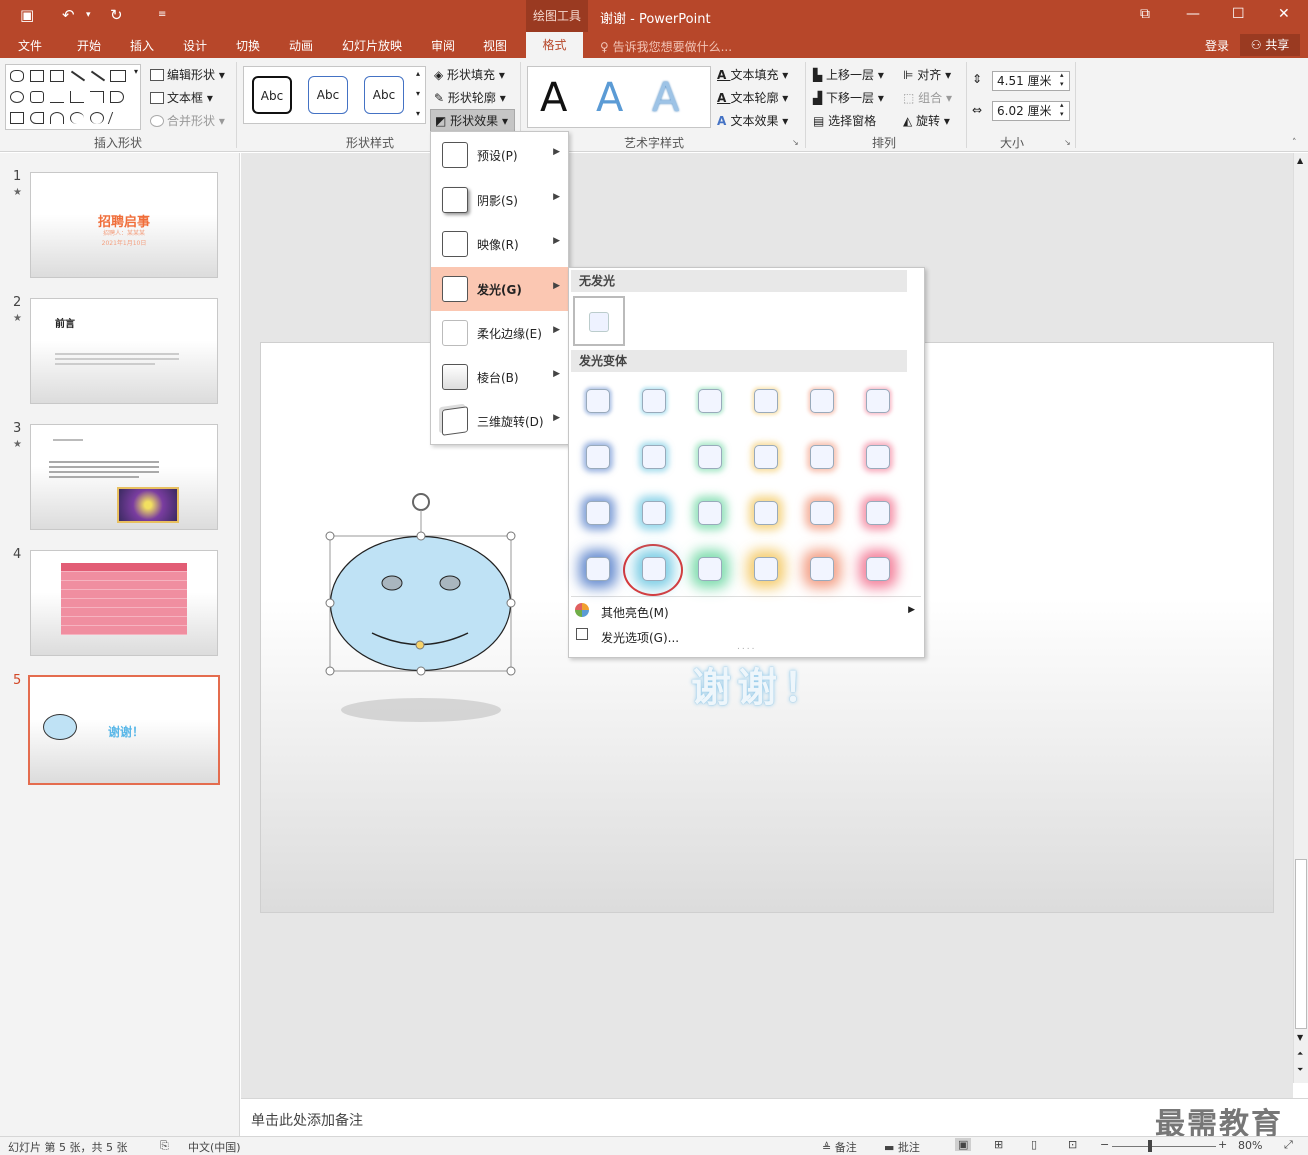 This screenshot has width=1308, height=1155. I want to click on shape-effects-button: ◩ 形状效果 ▾, so click(473, 121).